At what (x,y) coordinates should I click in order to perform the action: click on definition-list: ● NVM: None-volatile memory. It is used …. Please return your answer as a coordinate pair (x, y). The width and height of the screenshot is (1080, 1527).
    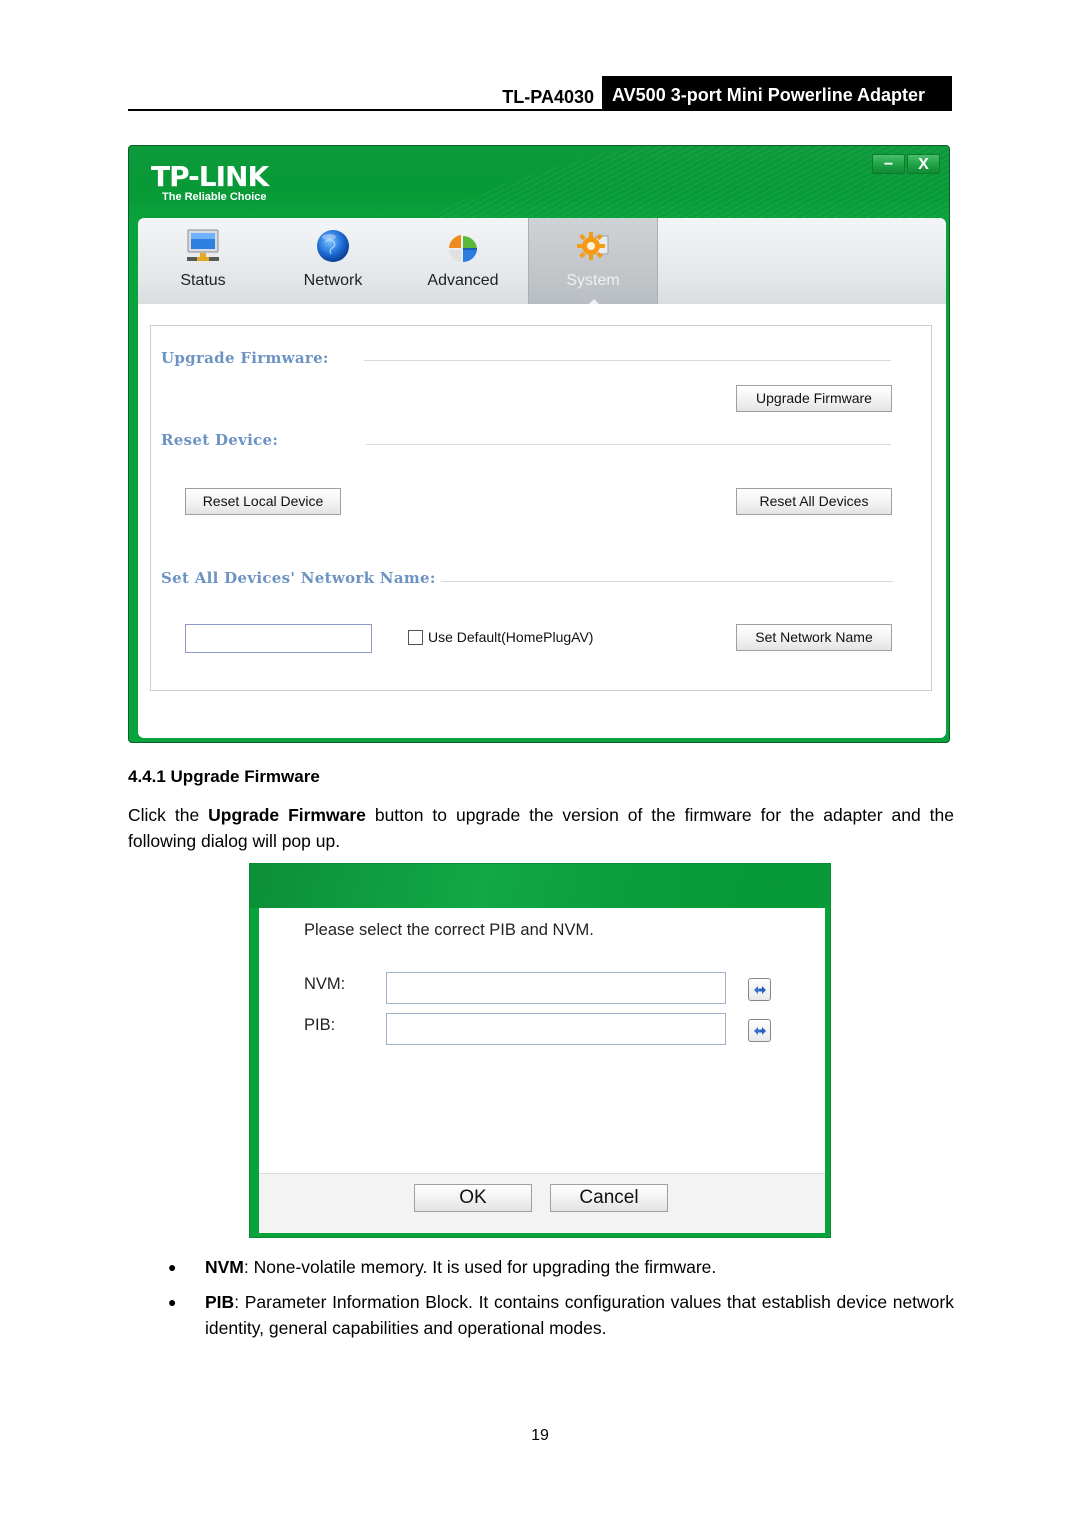
    Looking at the image, I should click on (541, 1302).